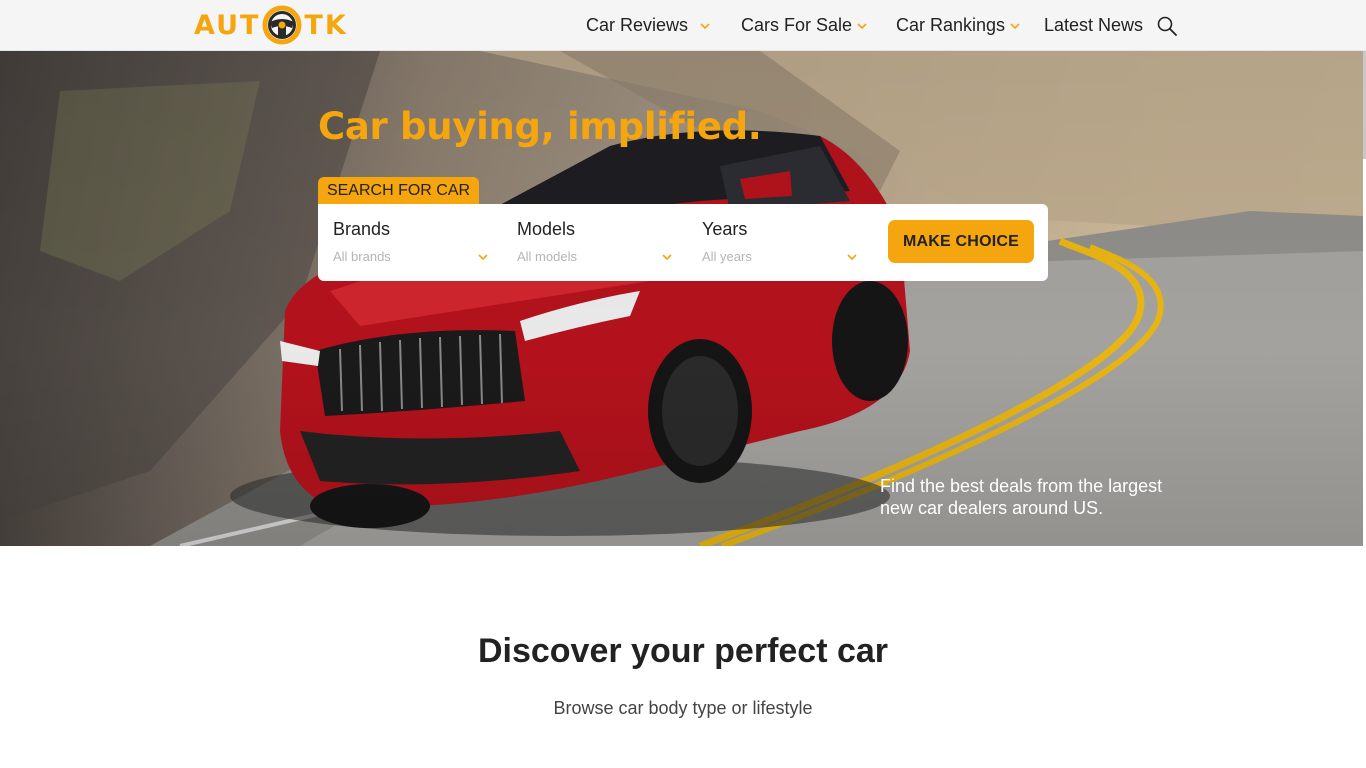 The image size is (1366, 768). Describe the element at coordinates (797, 25) in the screenshot. I see `nav-label: Cars For Sale` at that location.